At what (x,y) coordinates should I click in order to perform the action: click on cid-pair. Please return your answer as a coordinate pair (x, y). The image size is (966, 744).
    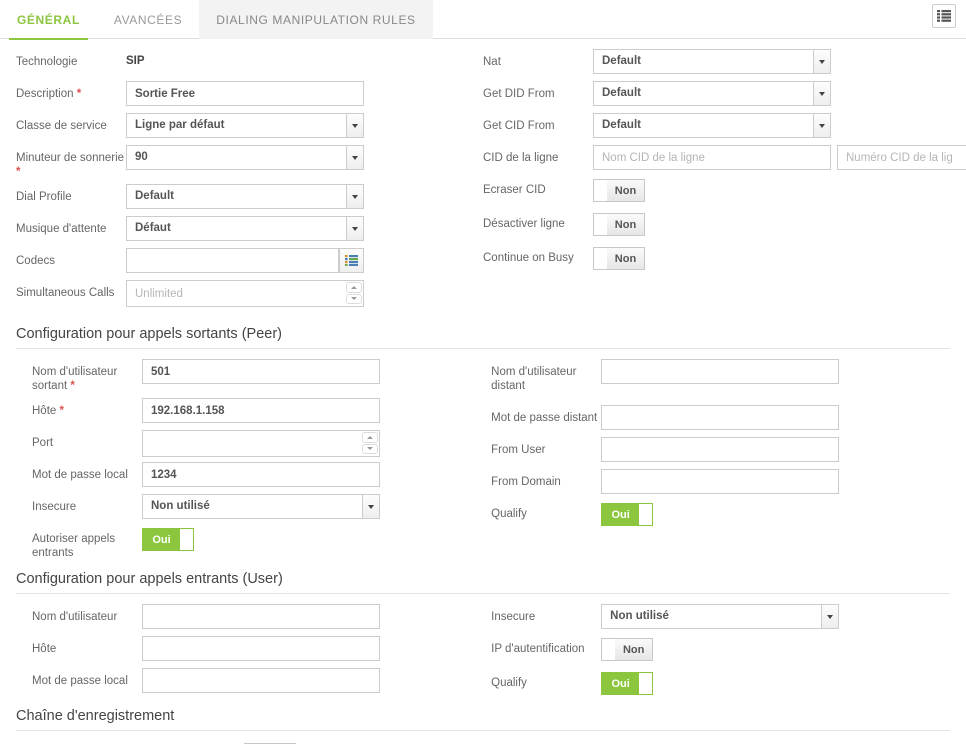
    Looking at the image, I should click on (779, 157).